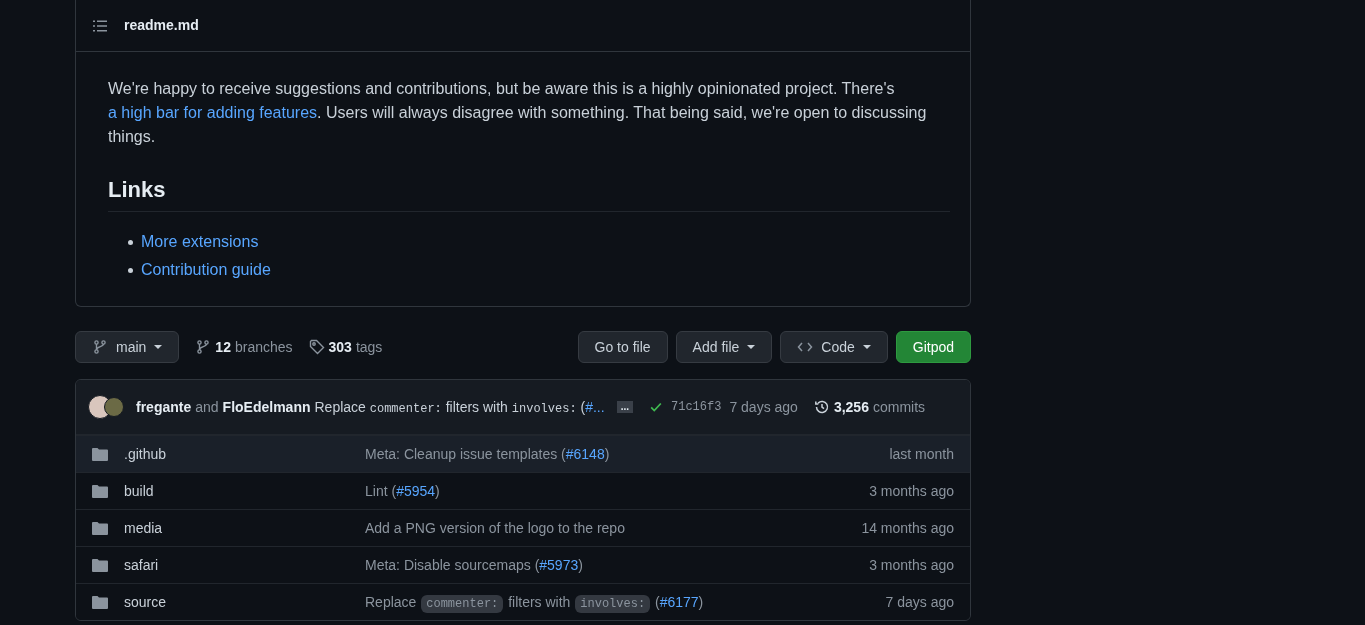 This screenshot has width=1365, height=625. What do you see at coordinates (416, 490) in the screenshot?
I see `link: #5954` at bounding box center [416, 490].